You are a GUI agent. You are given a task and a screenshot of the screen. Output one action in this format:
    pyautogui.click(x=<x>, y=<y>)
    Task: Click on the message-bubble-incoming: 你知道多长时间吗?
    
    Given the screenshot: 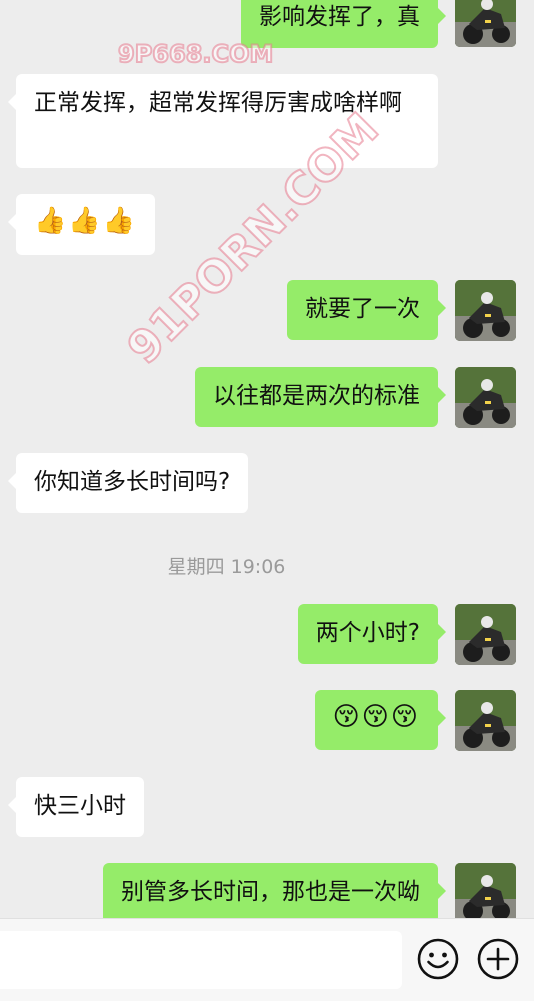 What is the action you would take?
    pyautogui.click(x=128, y=483)
    